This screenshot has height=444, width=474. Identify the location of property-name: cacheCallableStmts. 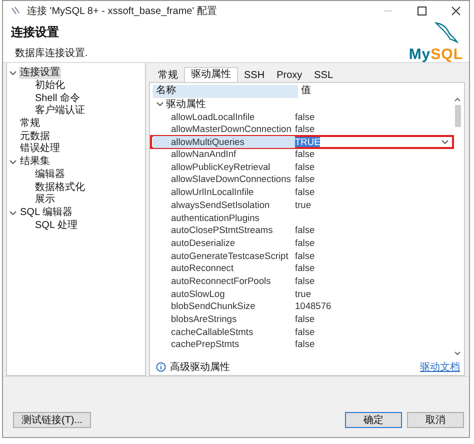
(224, 332).